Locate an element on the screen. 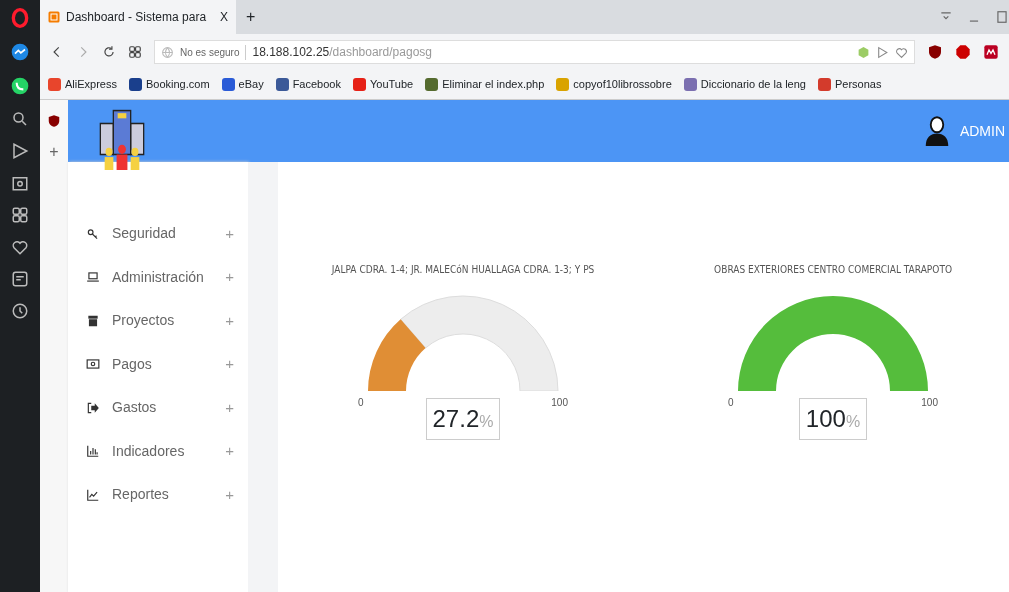 The width and height of the screenshot is (1009, 592). browser-tab: Dashboard - Sistema para X is located at coordinates (138, 17).